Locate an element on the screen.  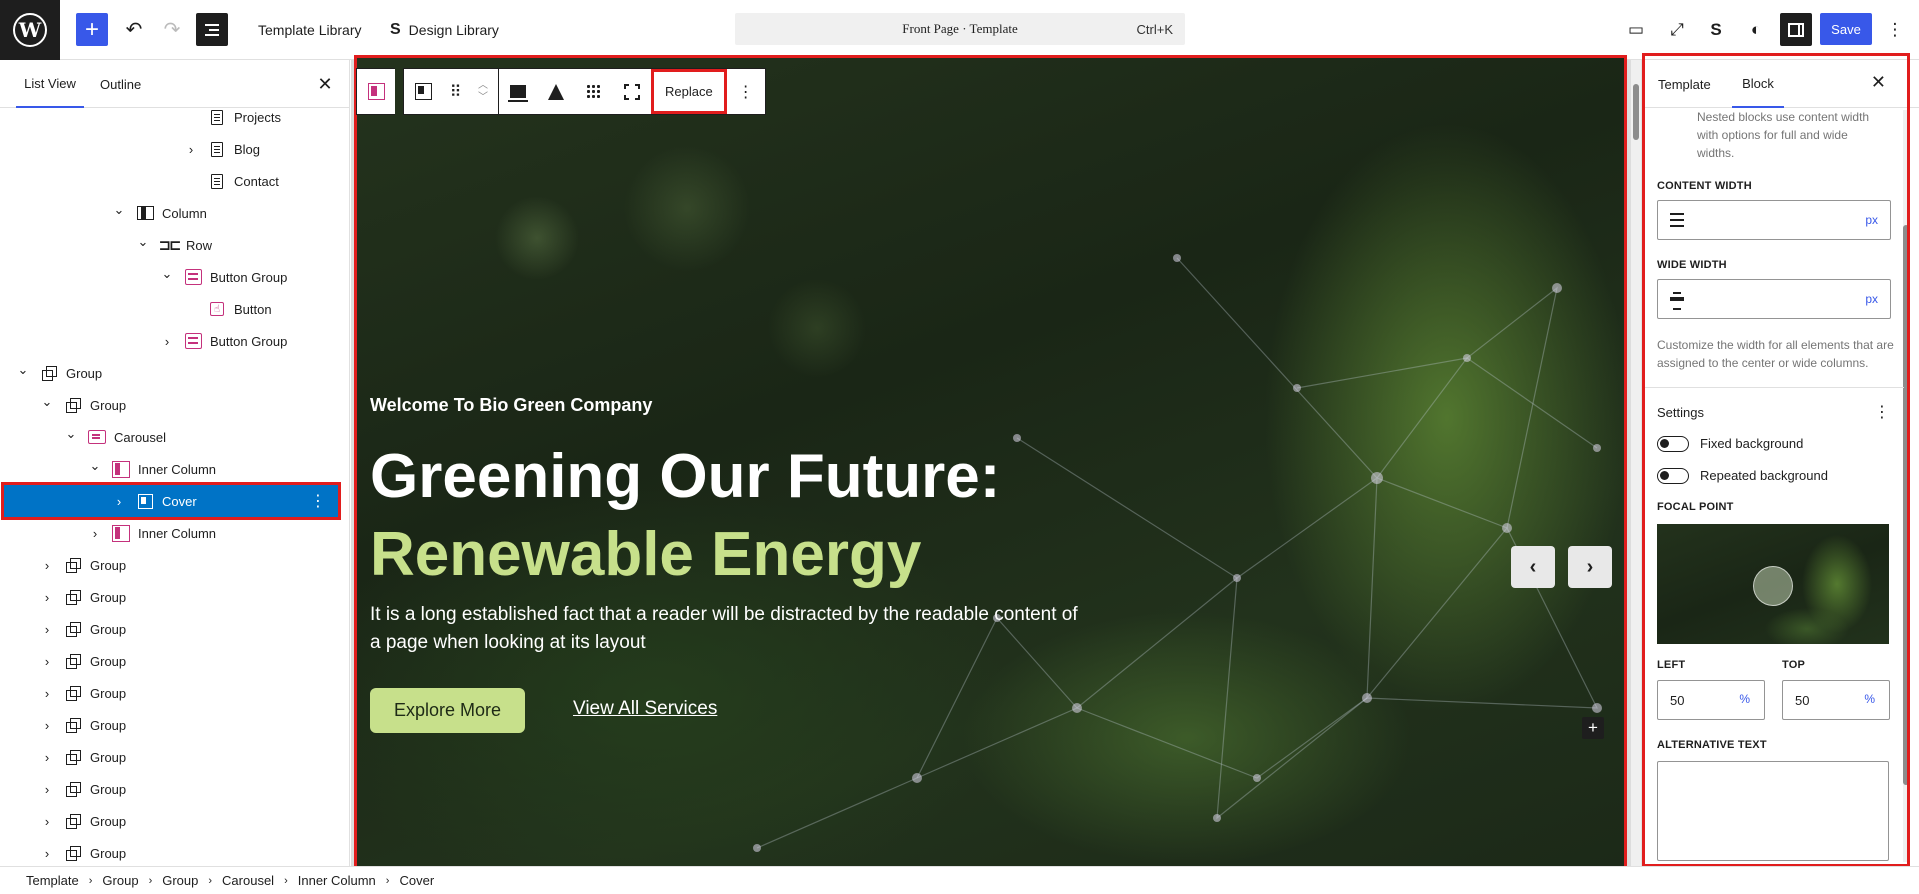
focal-point-button is located at coordinates (594, 91).